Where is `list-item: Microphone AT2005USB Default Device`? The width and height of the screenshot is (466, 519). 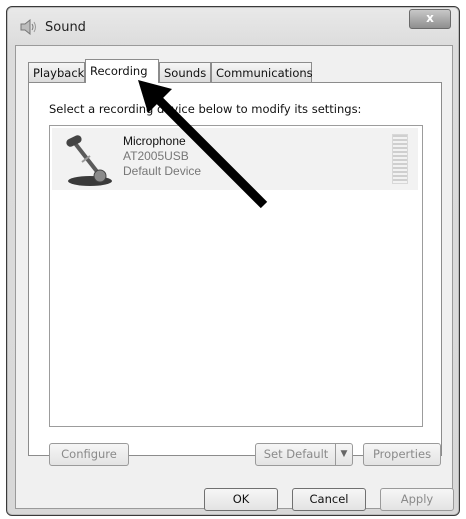 list-item: Microphone AT2005USB Default Device is located at coordinates (235, 159).